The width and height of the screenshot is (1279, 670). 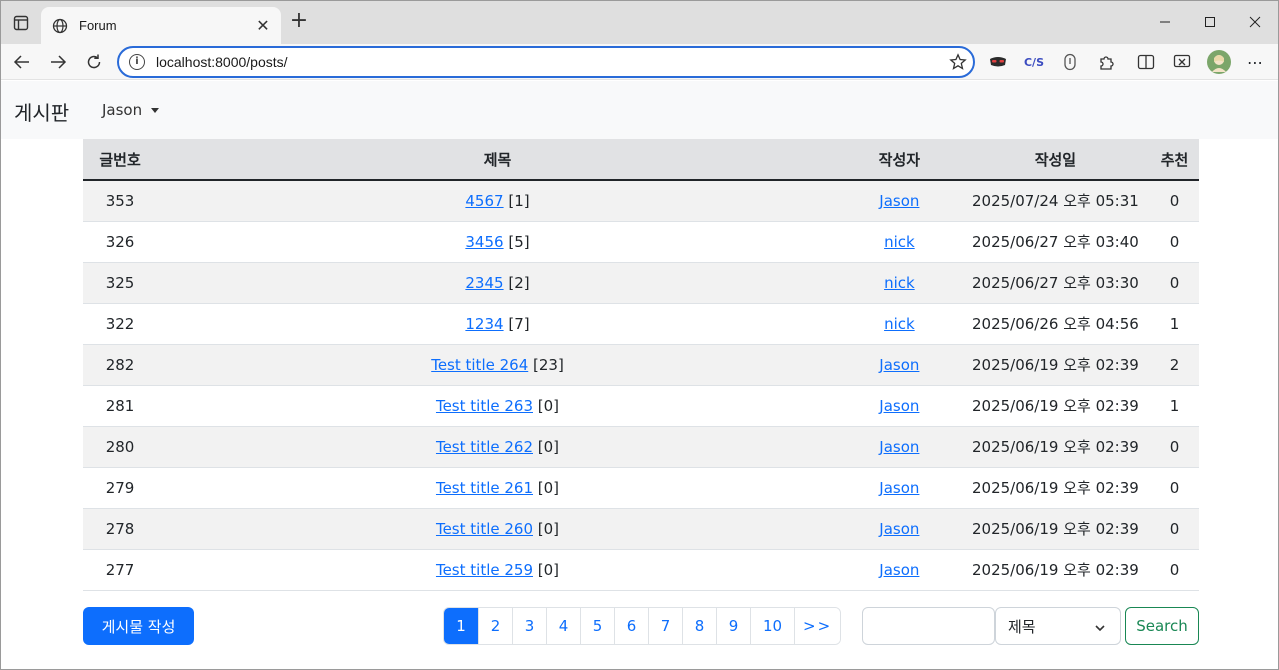 I want to click on back-icon, so click(x=22, y=62).